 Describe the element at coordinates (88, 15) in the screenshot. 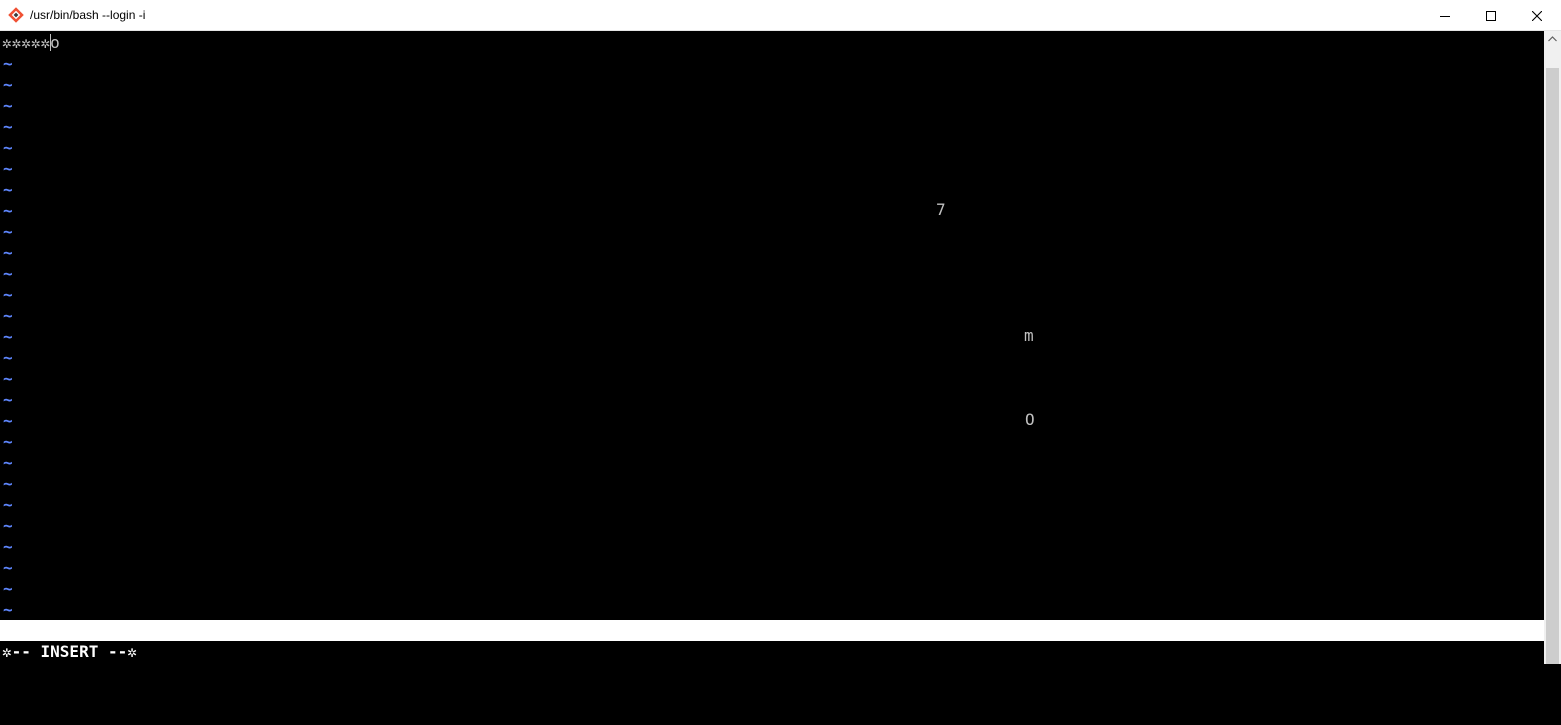

I see `window-title: /usr/bin/bash --login -i` at that location.